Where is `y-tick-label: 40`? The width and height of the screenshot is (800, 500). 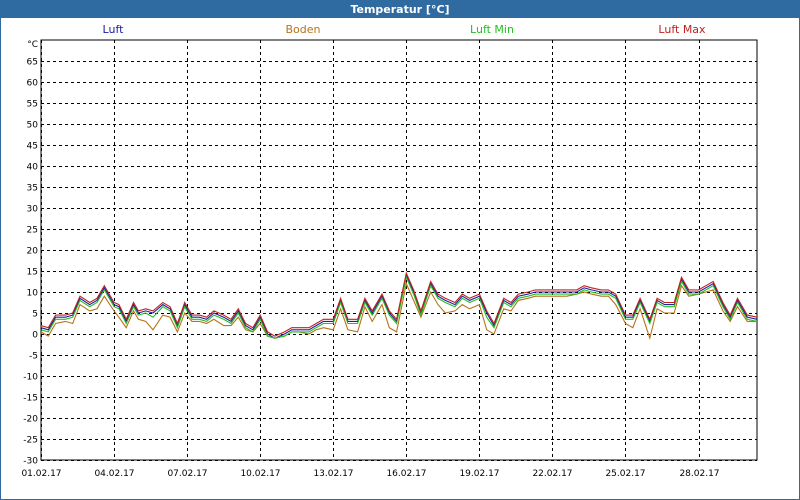
y-tick-label: 40 is located at coordinates (33, 168).